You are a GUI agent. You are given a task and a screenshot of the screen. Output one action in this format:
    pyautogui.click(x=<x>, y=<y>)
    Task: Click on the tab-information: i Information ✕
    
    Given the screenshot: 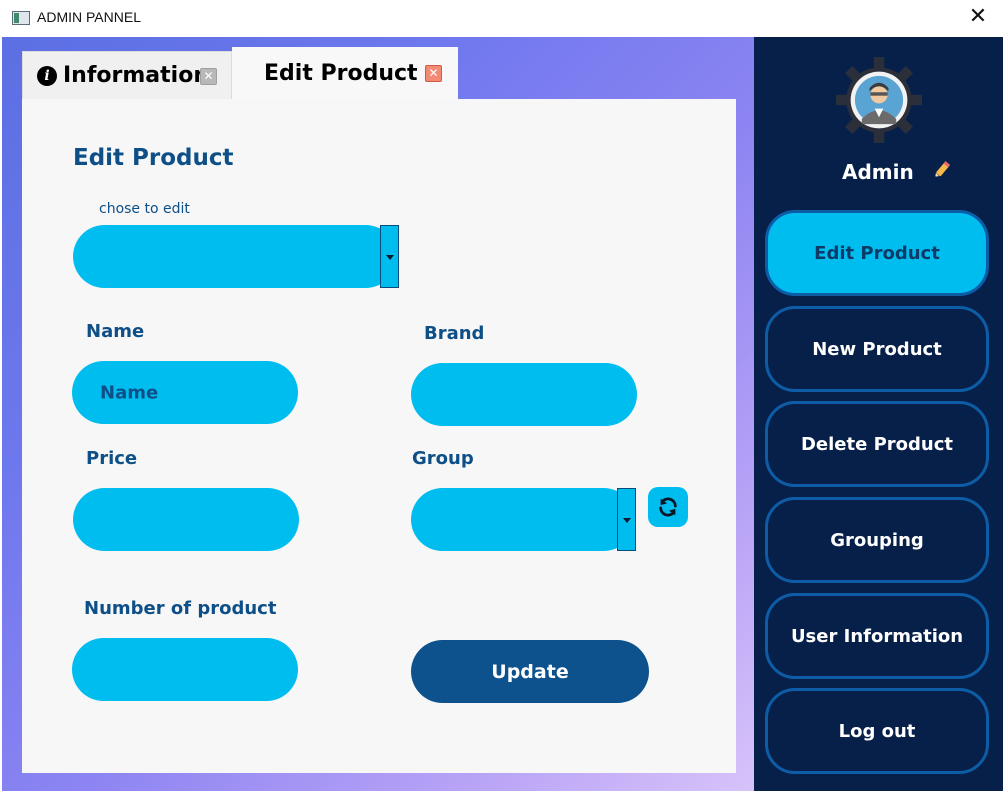 What is the action you would take?
    pyautogui.click(x=127, y=75)
    